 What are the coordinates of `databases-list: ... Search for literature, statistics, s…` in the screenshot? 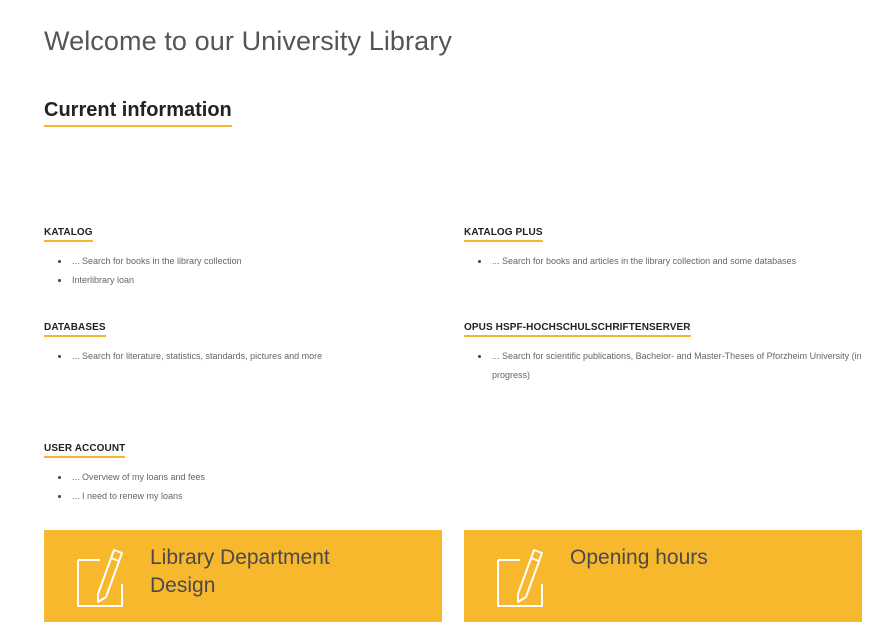 It's located at (183, 356).